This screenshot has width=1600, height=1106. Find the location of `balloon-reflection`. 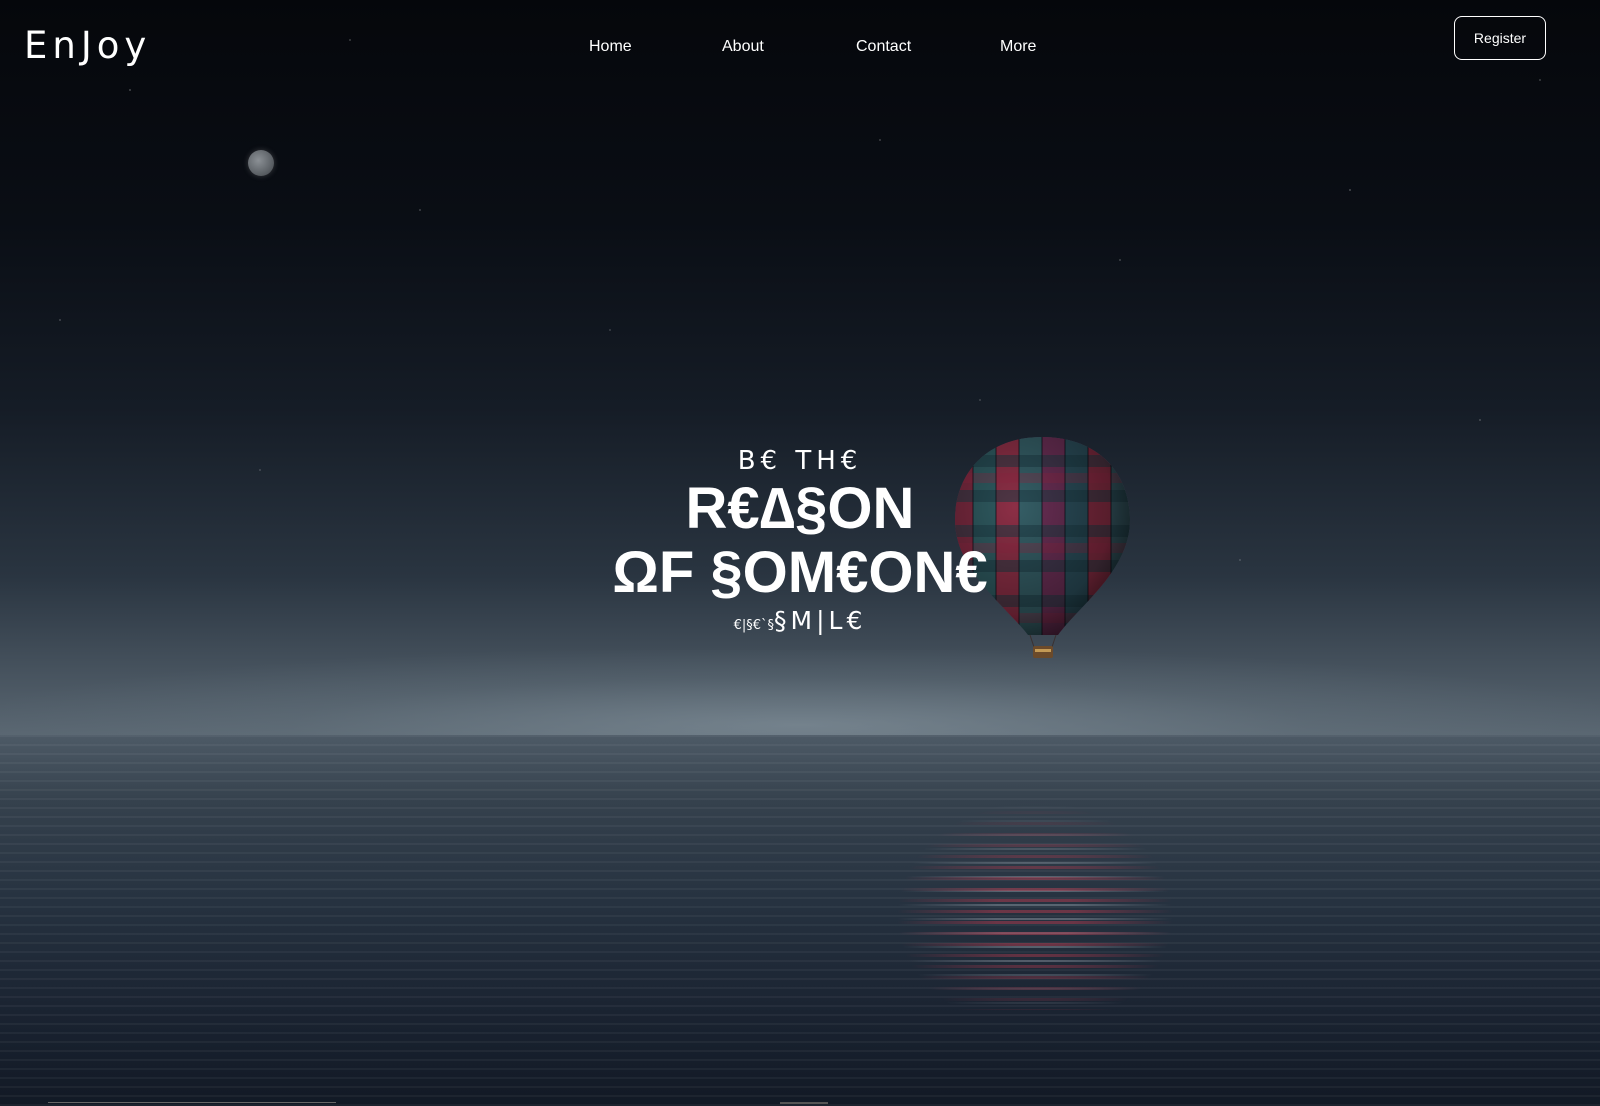

balloon-reflection is located at coordinates (1035, 905).